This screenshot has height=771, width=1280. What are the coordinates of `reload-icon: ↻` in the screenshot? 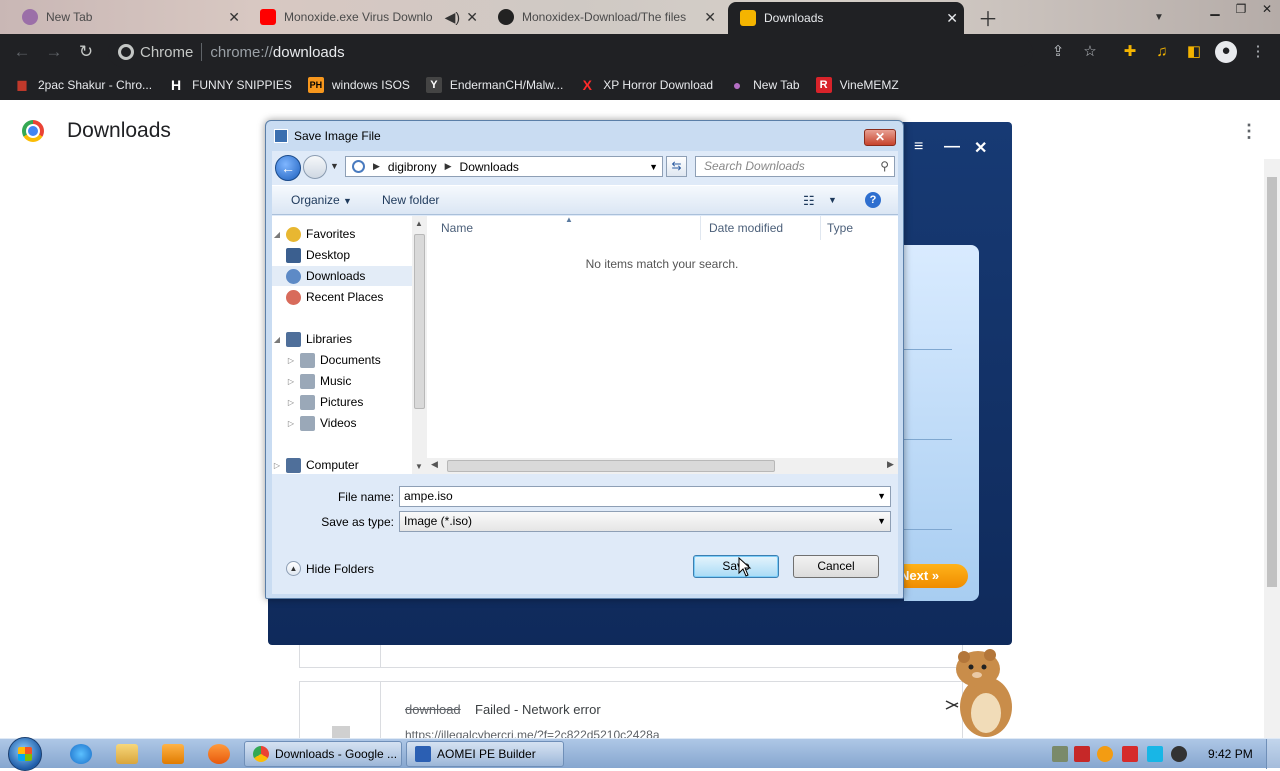 It's located at (86, 52).